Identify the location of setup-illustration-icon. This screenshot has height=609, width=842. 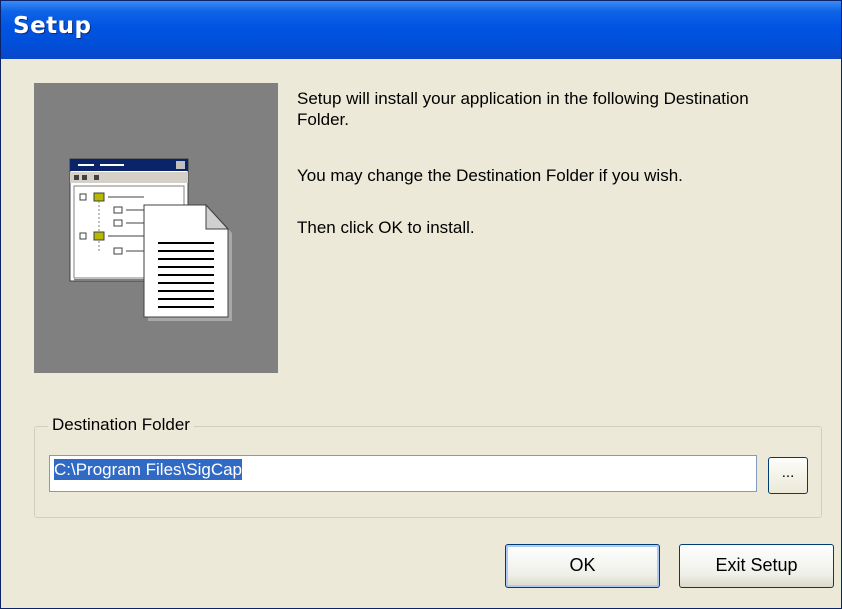
(150, 239).